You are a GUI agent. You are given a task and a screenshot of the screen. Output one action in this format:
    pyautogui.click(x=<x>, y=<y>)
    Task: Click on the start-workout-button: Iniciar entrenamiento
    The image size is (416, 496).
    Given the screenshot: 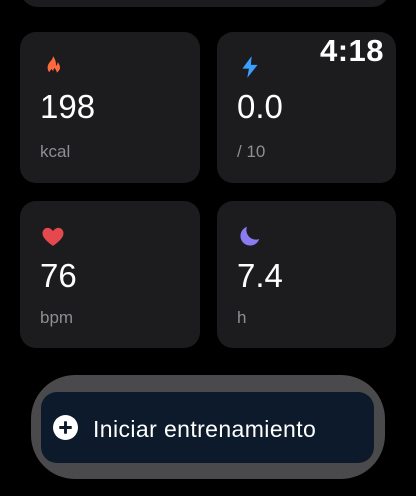 What is the action you would take?
    pyautogui.click(x=207, y=427)
    